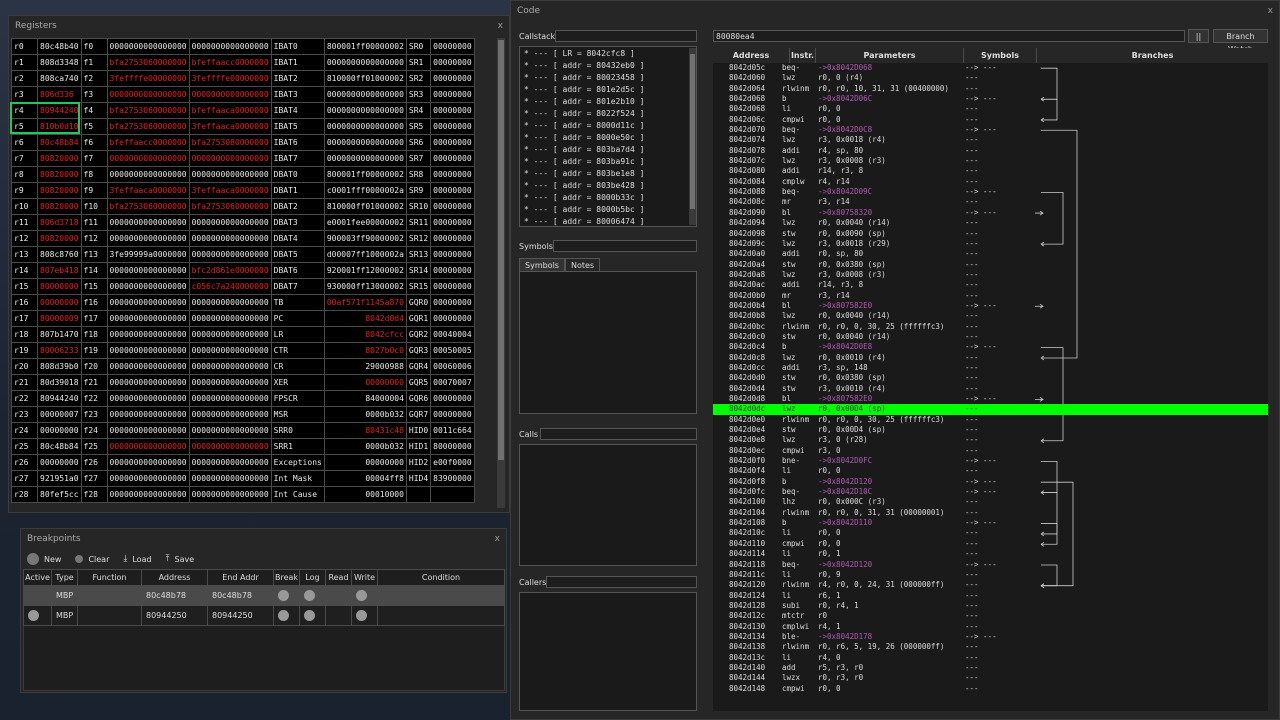 Image resolution: width=1280 pixels, height=720 pixels. What do you see at coordinates (109, 577) in the screenshot?
I see `bp-col-header: Function` at bounding box center [109, 577].